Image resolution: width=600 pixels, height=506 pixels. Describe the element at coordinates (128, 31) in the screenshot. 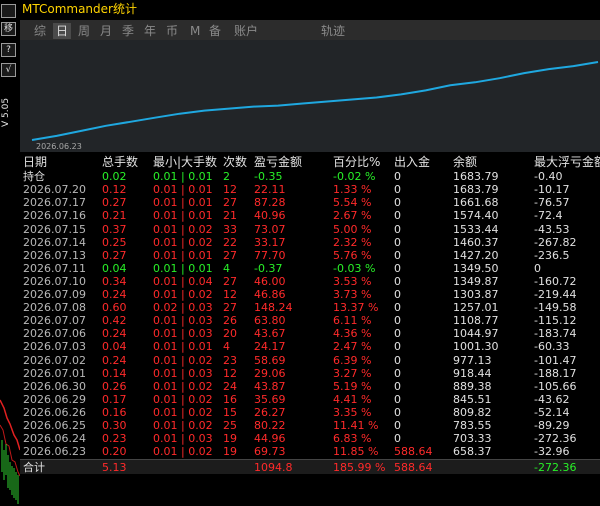

I see `tab-quarter: 季` at that location.